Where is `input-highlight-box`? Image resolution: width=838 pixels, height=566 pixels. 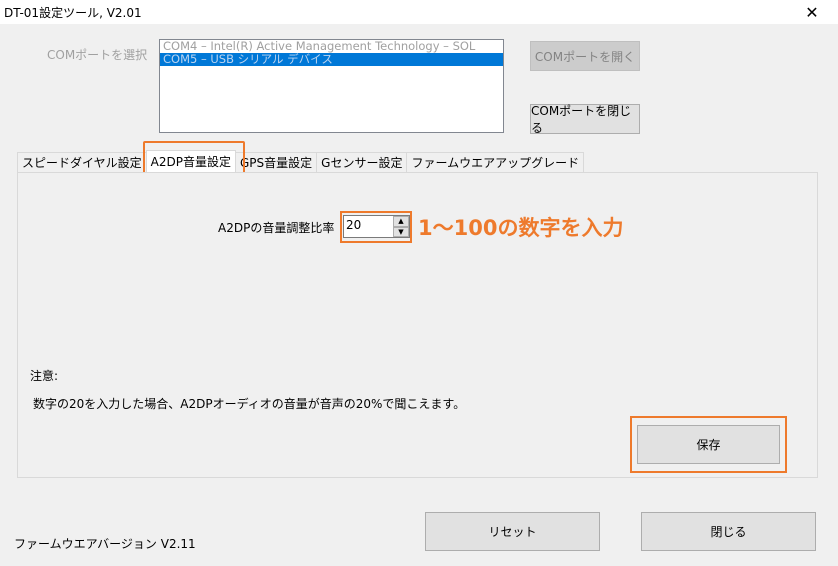
input-highlight-box is located at coordinates (376, 227).